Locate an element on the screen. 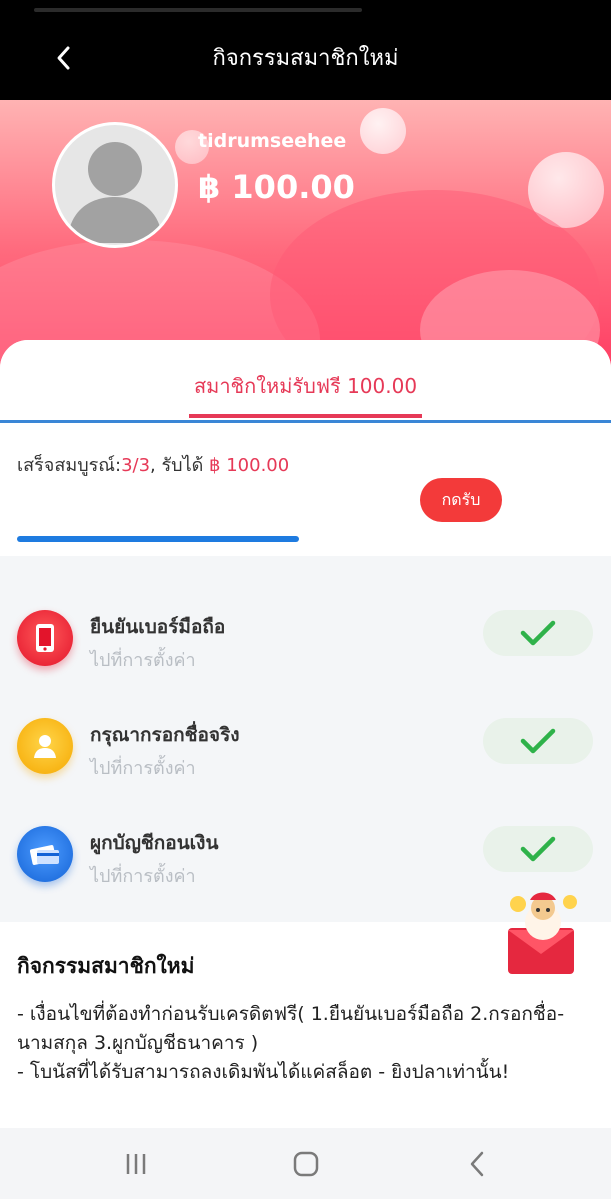 Image resolution: width=611 pixels, height=1199 pixels. progress-bar is located at coordinates (158, 539).